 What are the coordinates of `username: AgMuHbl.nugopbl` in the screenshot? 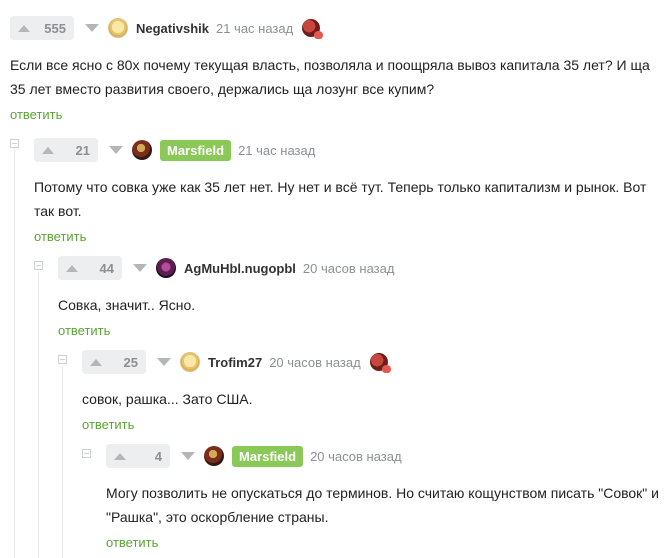 It's located at (240, 268).